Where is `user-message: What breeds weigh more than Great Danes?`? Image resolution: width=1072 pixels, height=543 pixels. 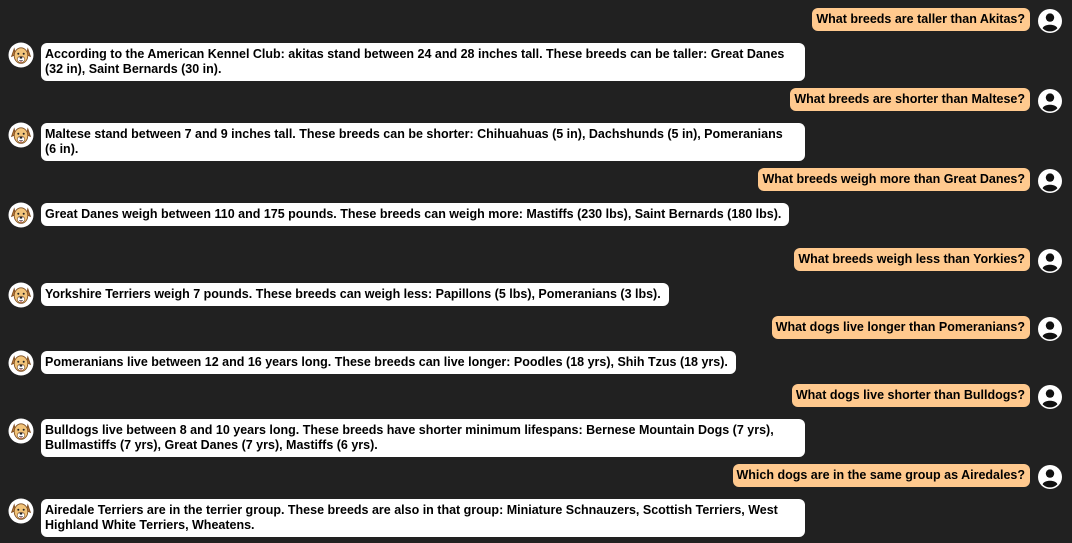
user-message: What breeds weigh more than Great Danes? is located at coordinates (910, 181).